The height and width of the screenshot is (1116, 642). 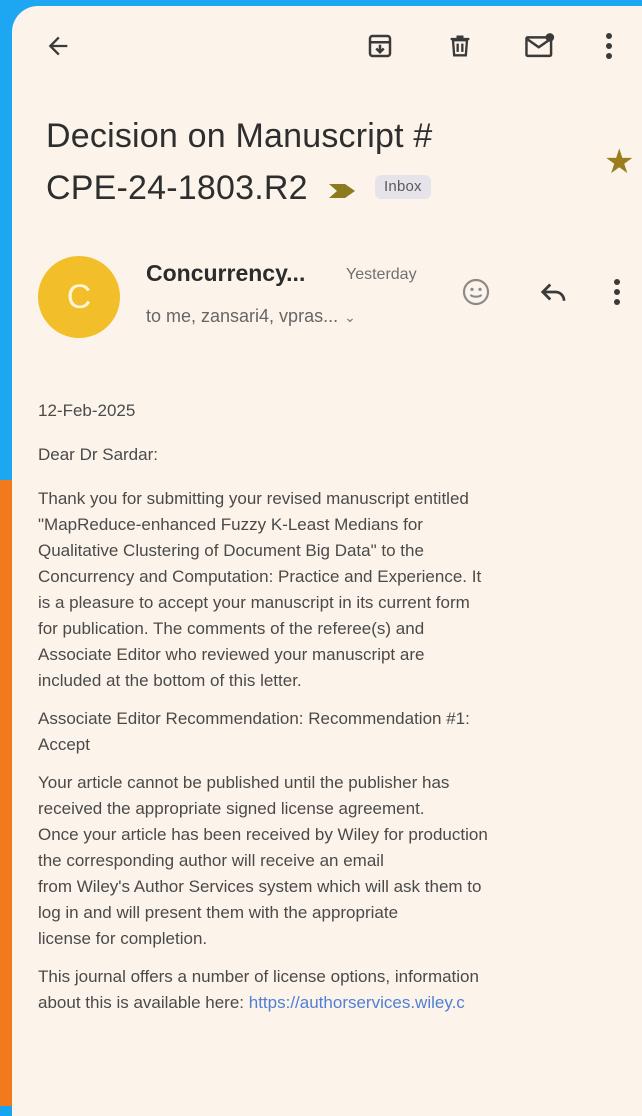 What do you see at coordinates (540, 46) in the screenshot?
I see `mark-unread-icon` at bounding box center [540, 46].